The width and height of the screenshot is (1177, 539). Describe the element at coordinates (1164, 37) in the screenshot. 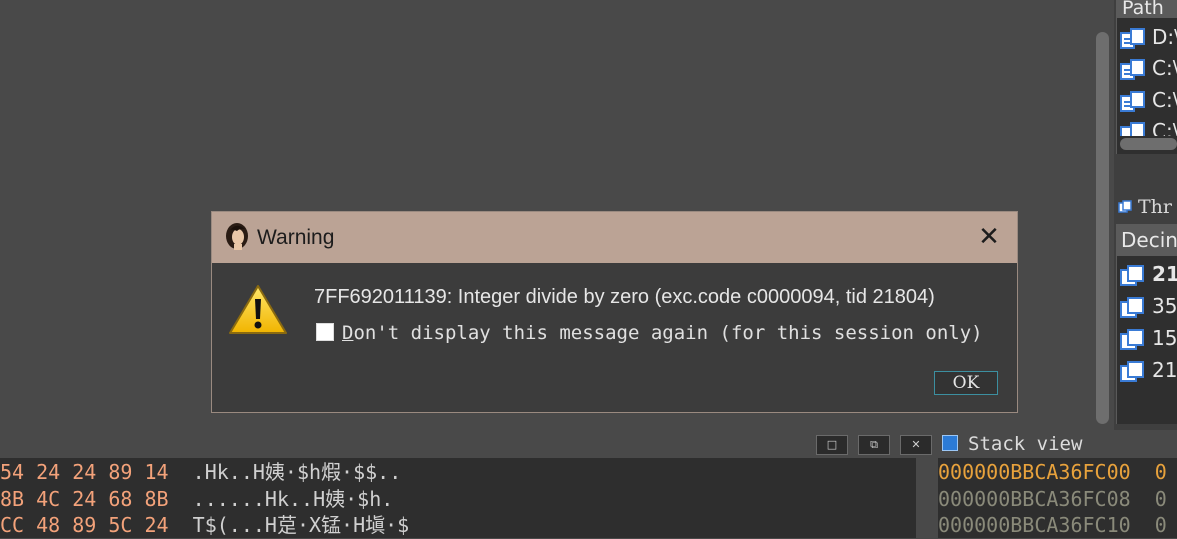

I see `module-path: D:\` at that location.